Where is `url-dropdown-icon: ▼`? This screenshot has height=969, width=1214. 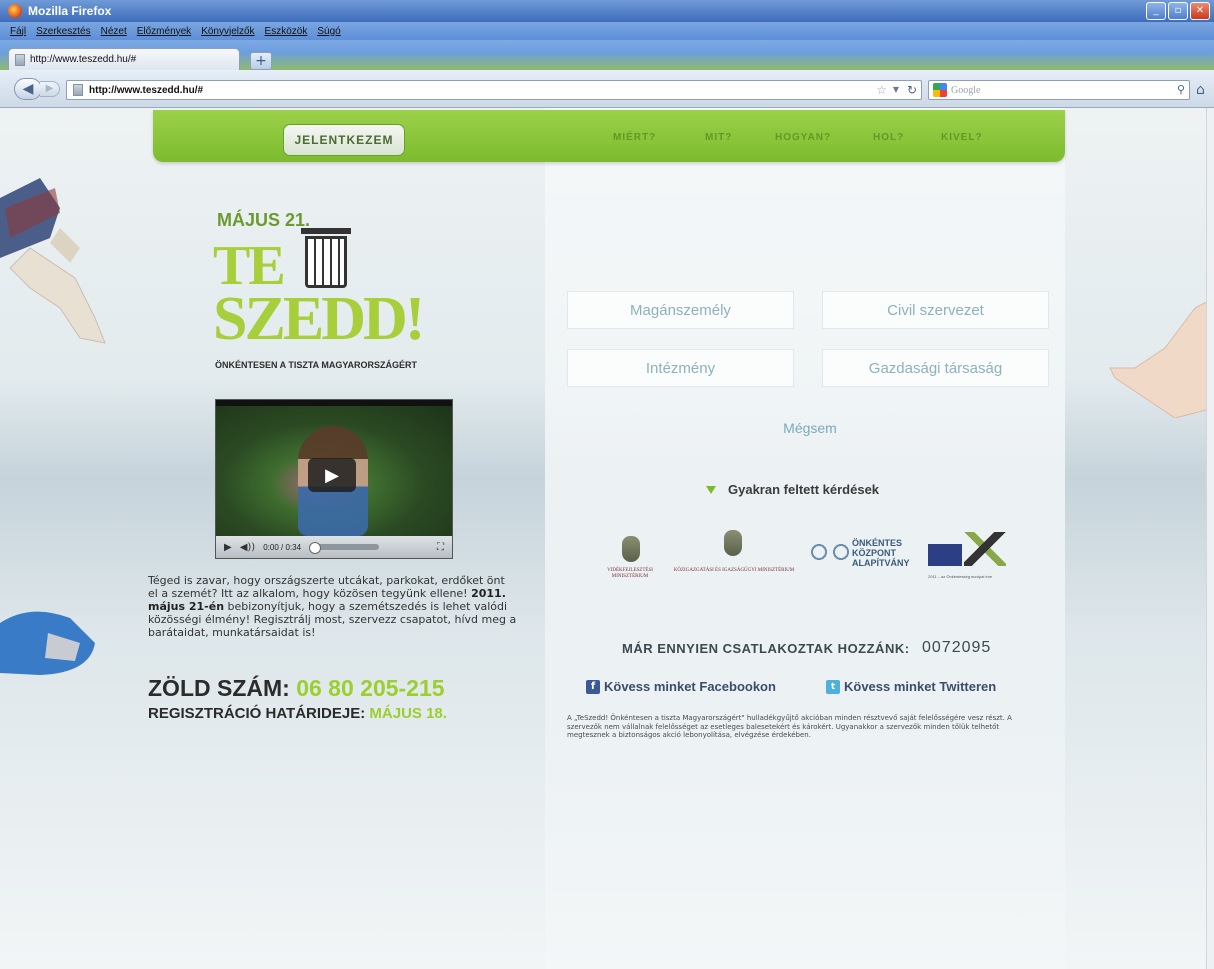 url-dropdown-icon: ▼ is located at coordinates (896, 89).